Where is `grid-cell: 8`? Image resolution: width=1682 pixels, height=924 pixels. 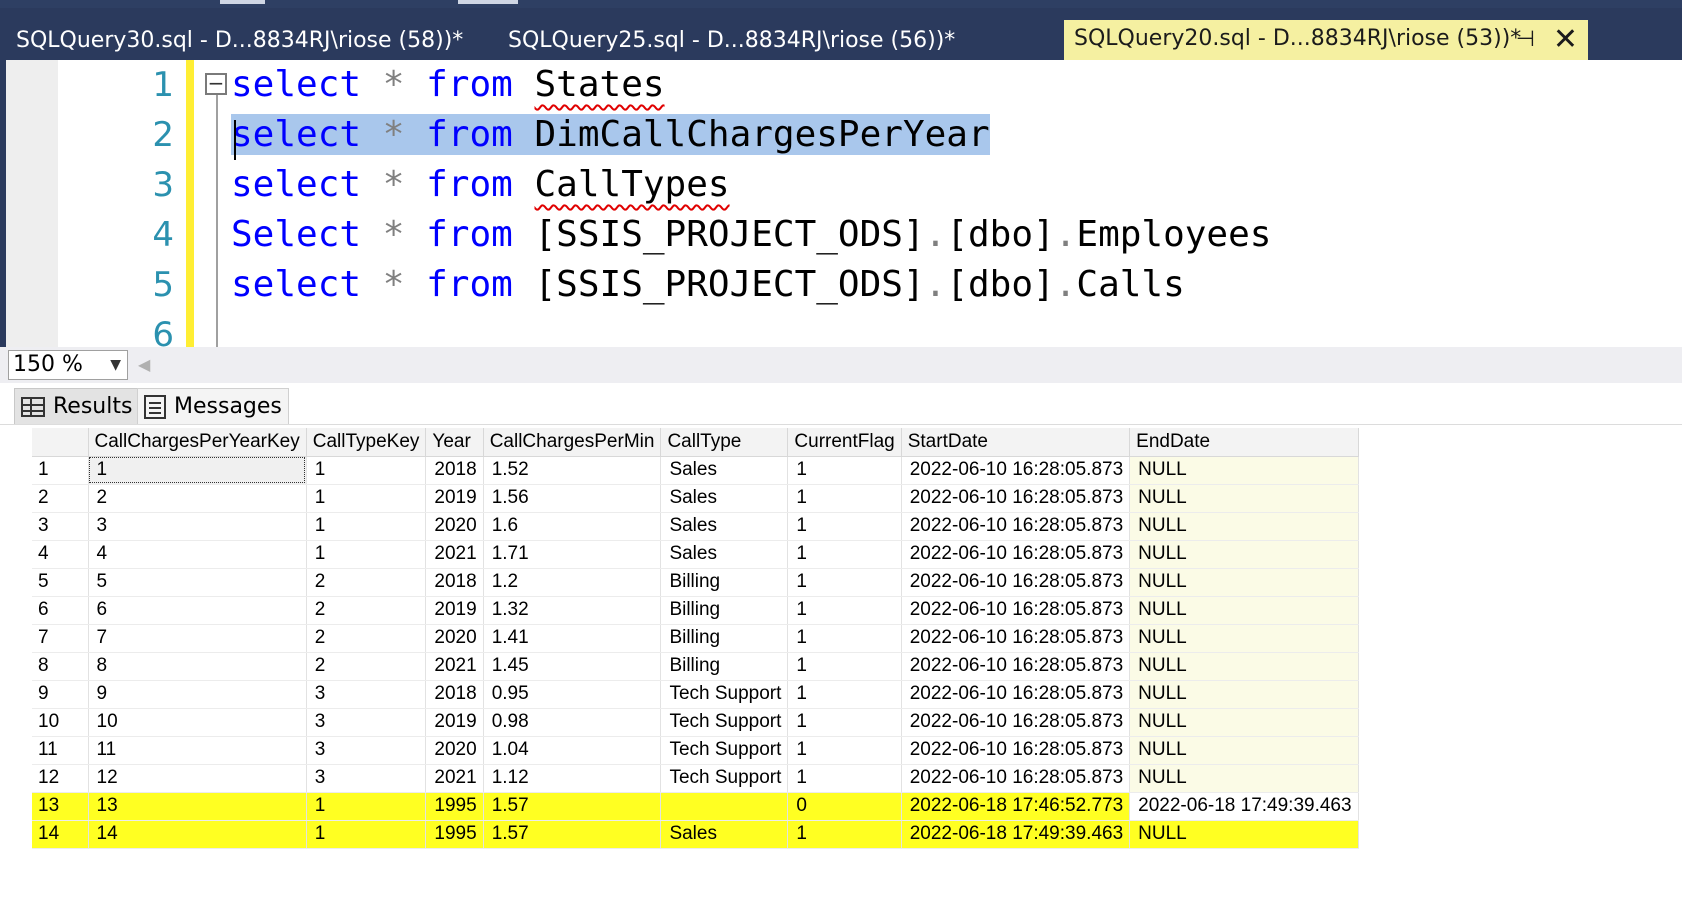
grid-cell: 8 is located at coordinates (197, 666).